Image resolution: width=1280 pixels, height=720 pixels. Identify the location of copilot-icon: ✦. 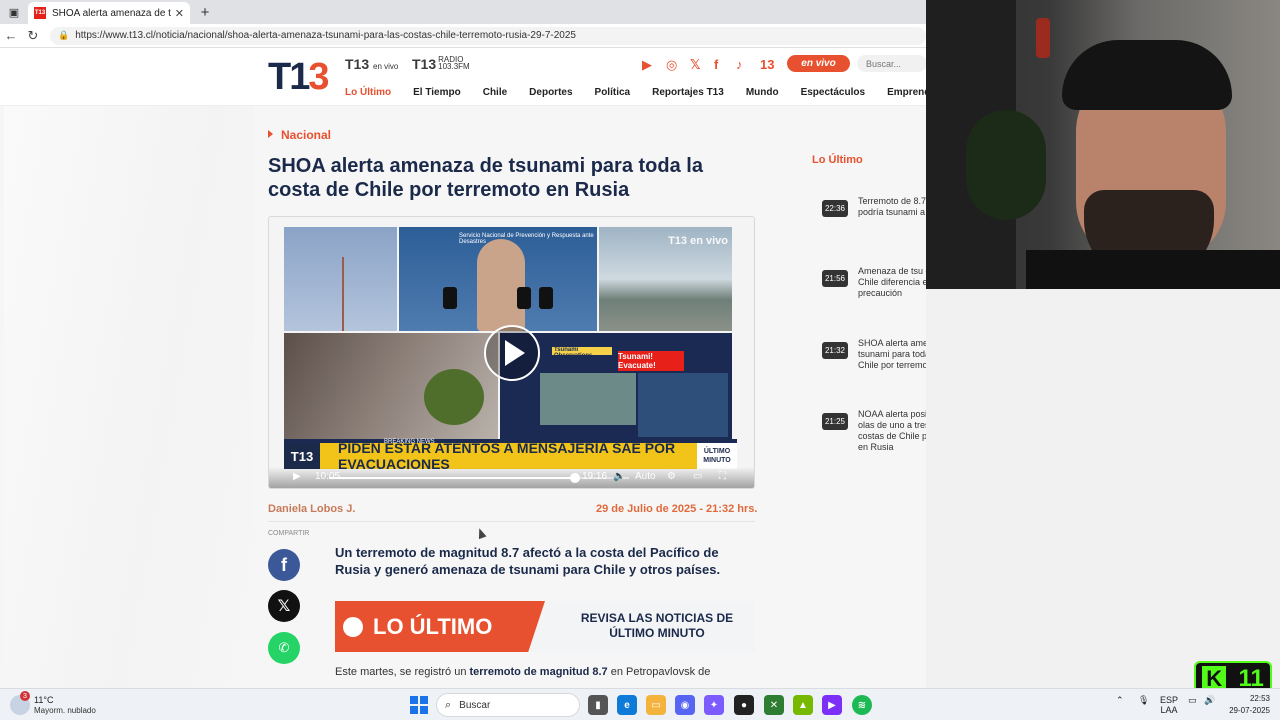
(714, 705).